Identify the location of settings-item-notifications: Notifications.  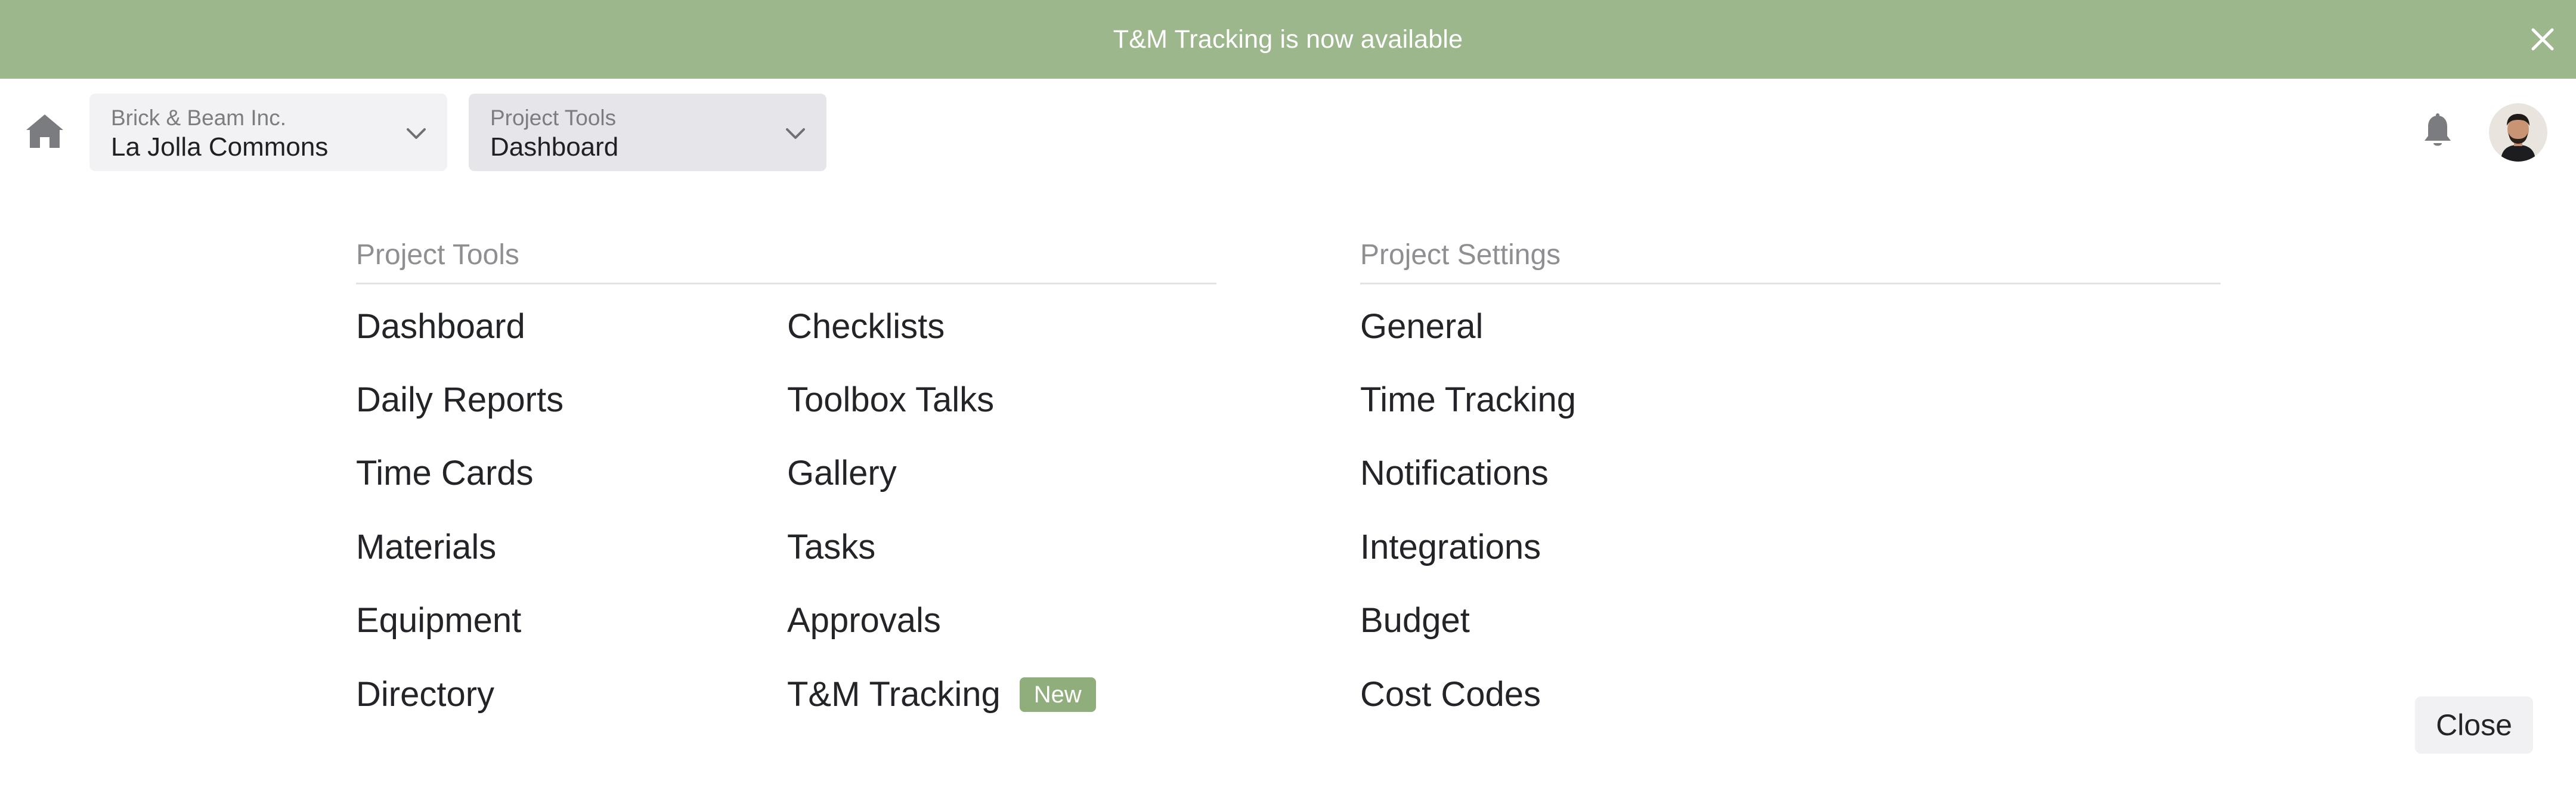
(1454, 473).